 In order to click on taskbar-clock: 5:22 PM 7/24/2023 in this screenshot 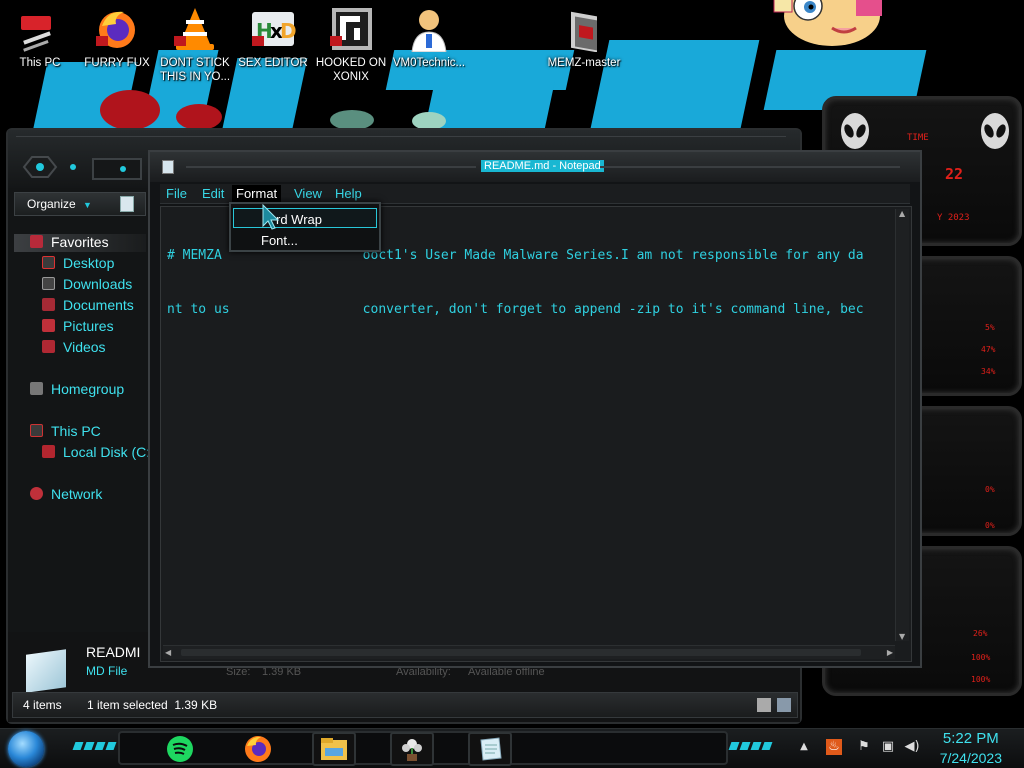, I will do `click(971, 748)`.